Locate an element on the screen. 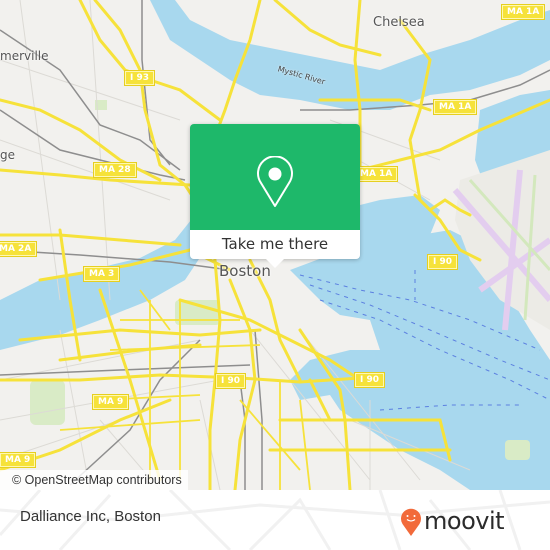  footer-bar: Dalliance Inc, Boston moovit is located at coordinates (275, 520).